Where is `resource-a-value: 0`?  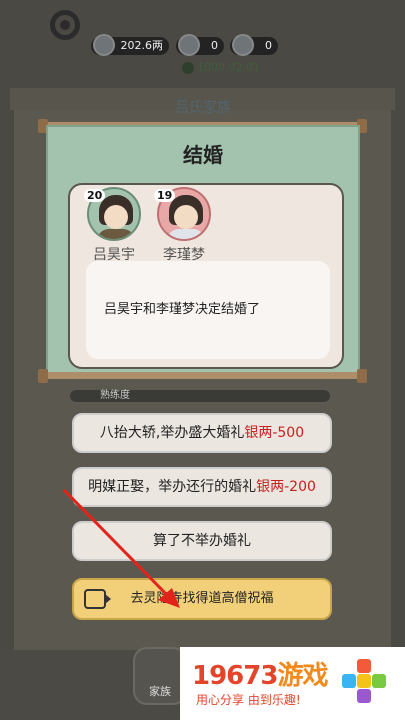 resource-a-value: 0 is located at coordinates (214, 45).